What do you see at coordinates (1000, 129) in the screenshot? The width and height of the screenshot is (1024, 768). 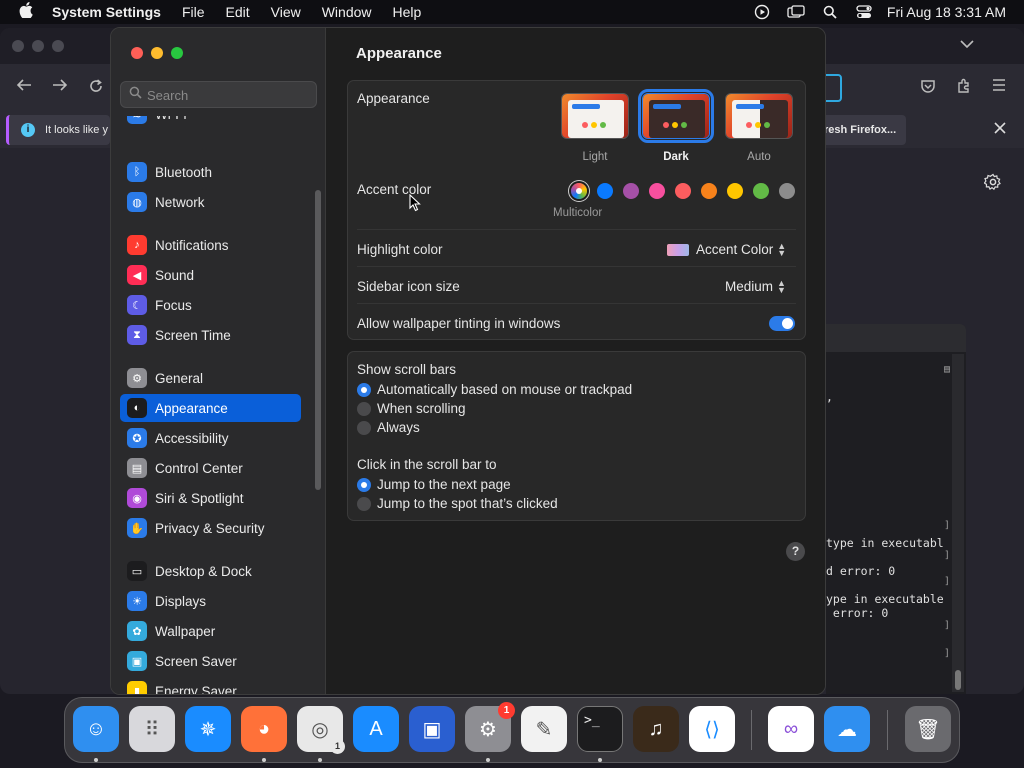 I see `close-icon` at bounding box center [1000, 129].